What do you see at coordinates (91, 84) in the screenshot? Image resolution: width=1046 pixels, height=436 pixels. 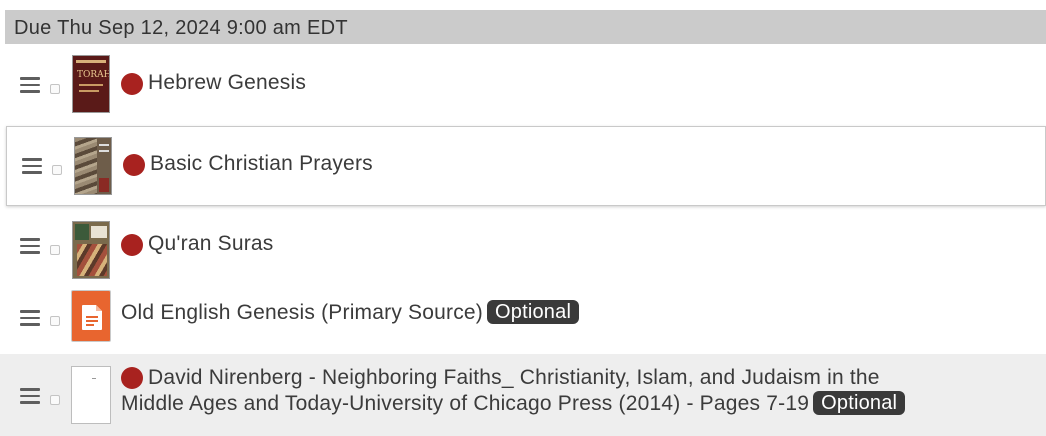 I see `book-cover-torah-thumbnail: TORAH` at bounding box center [91, 84].